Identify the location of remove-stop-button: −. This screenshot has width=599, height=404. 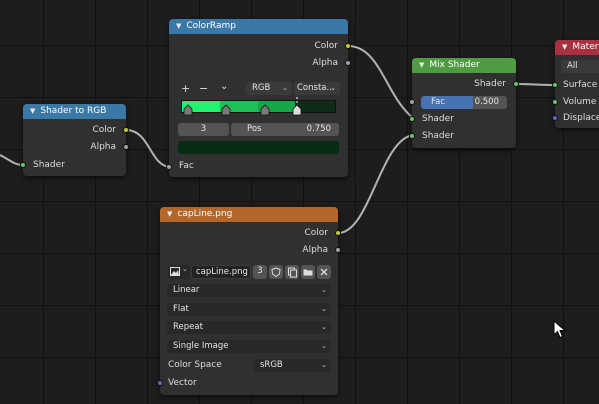
(203, 88).